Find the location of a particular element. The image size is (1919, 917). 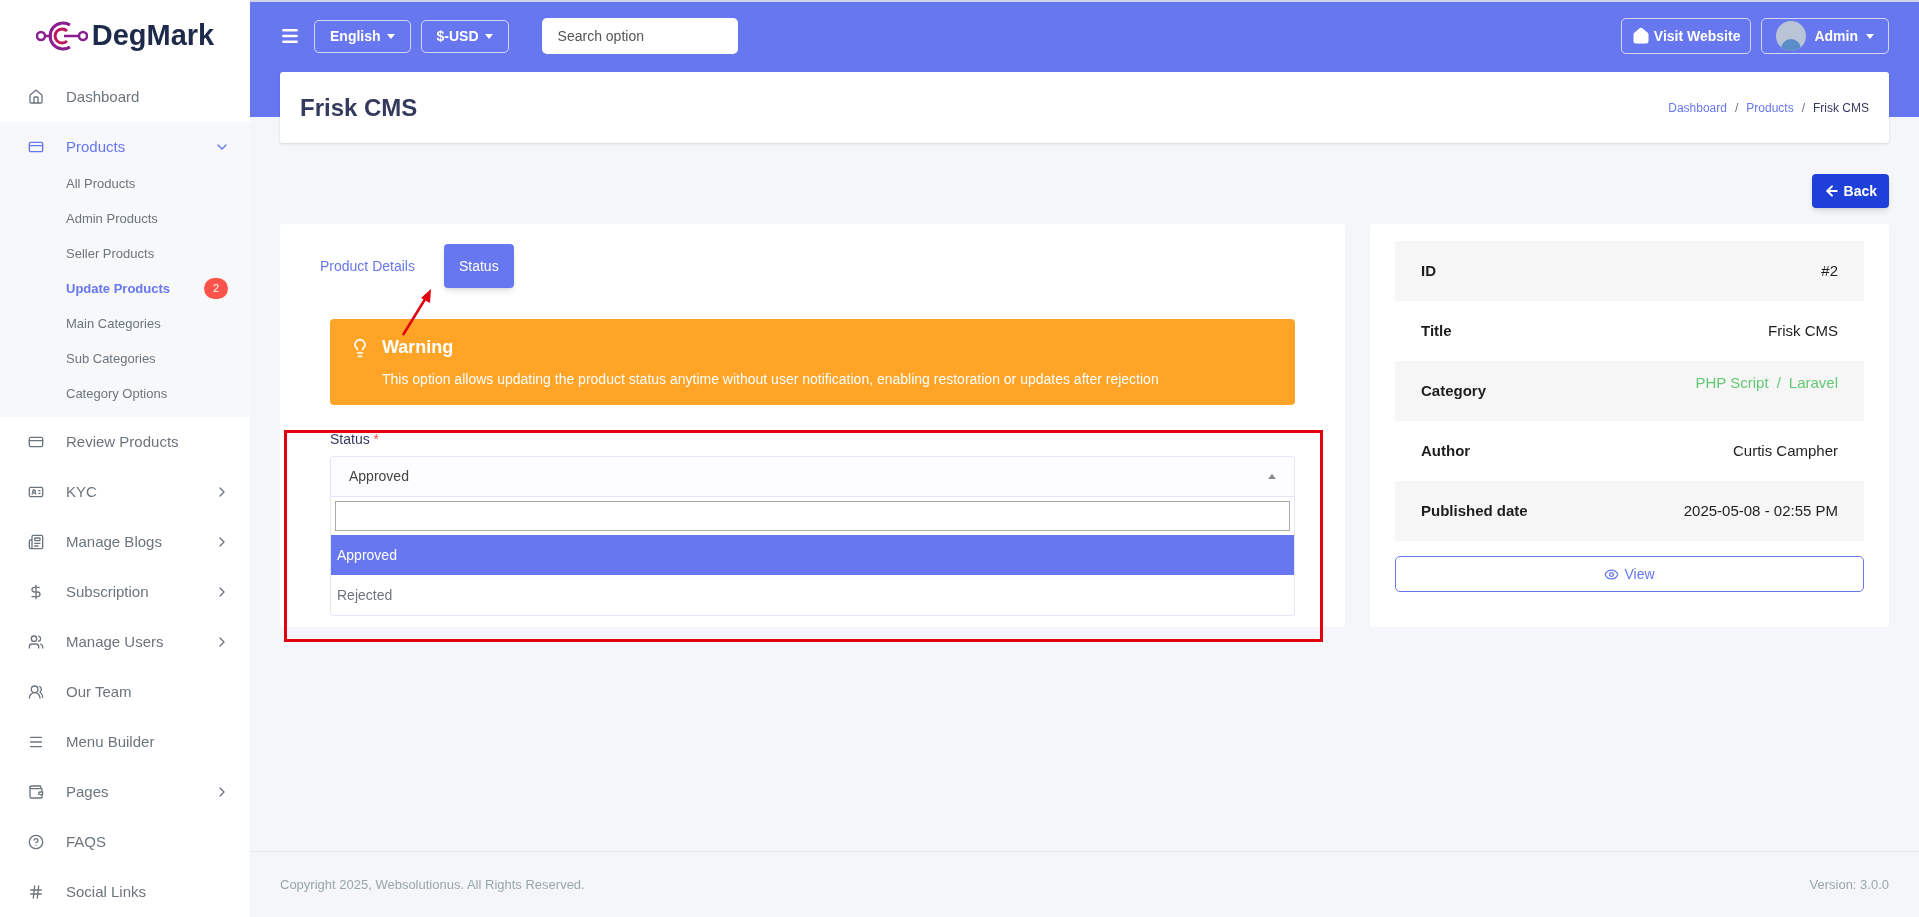

arrow-left-icon is located at coordinates (1831, 191).